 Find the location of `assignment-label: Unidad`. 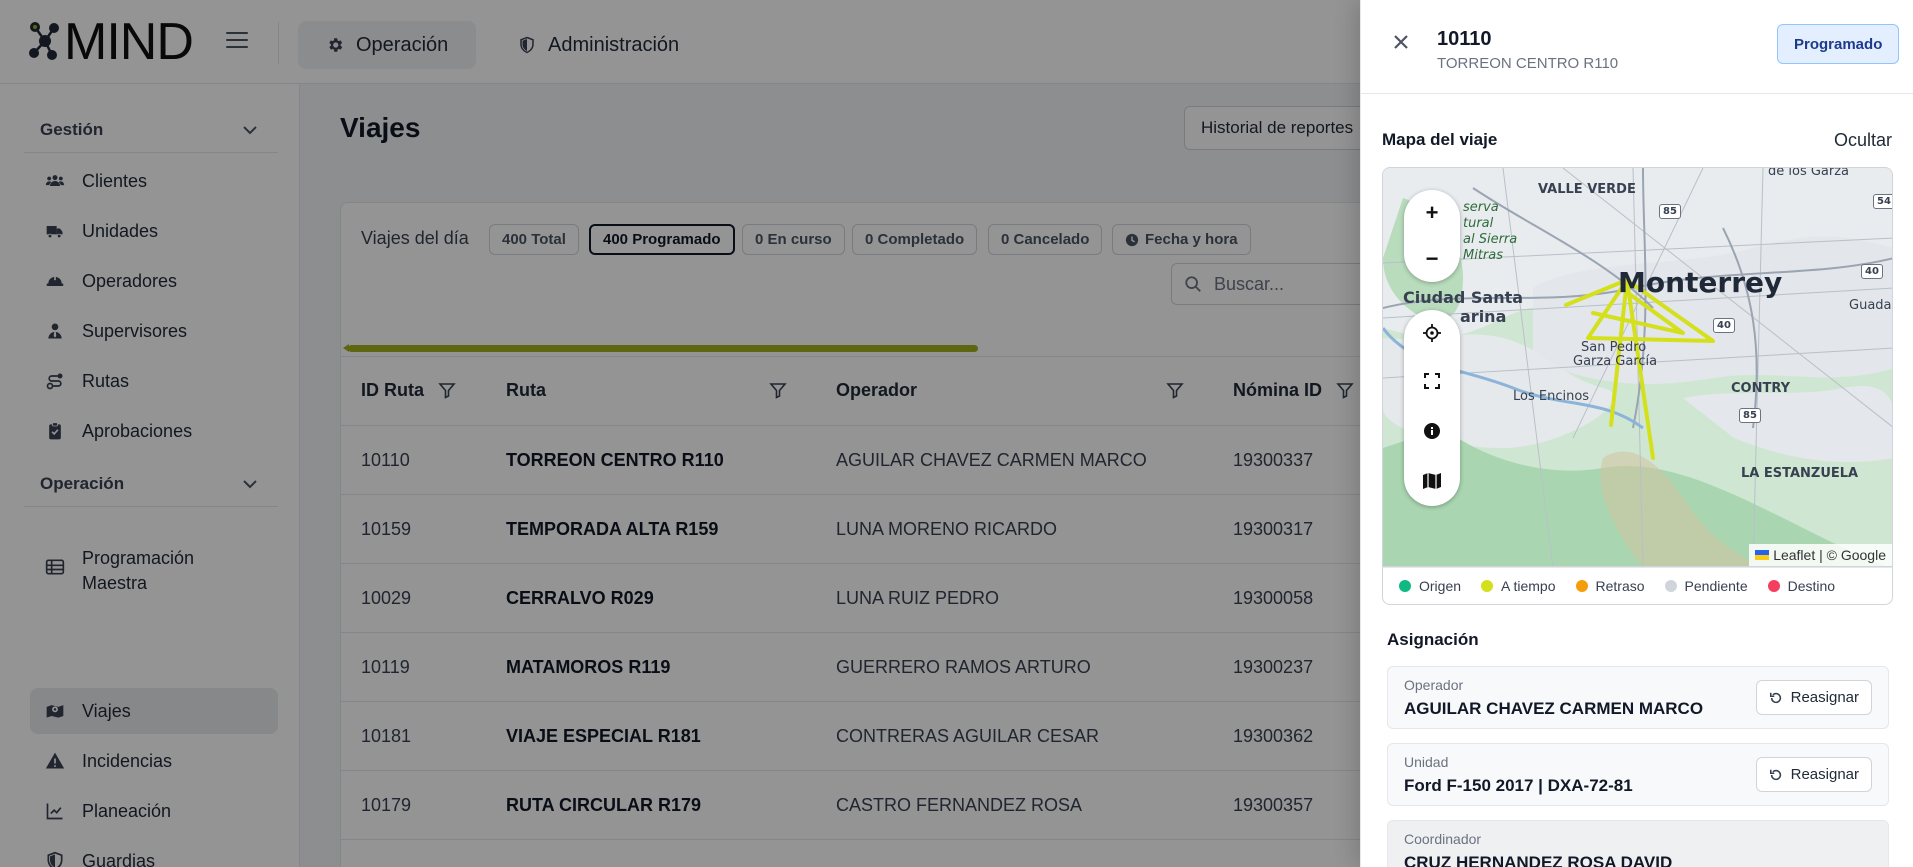

assignment-label: Unidad is located at coordinates (1426, 762).